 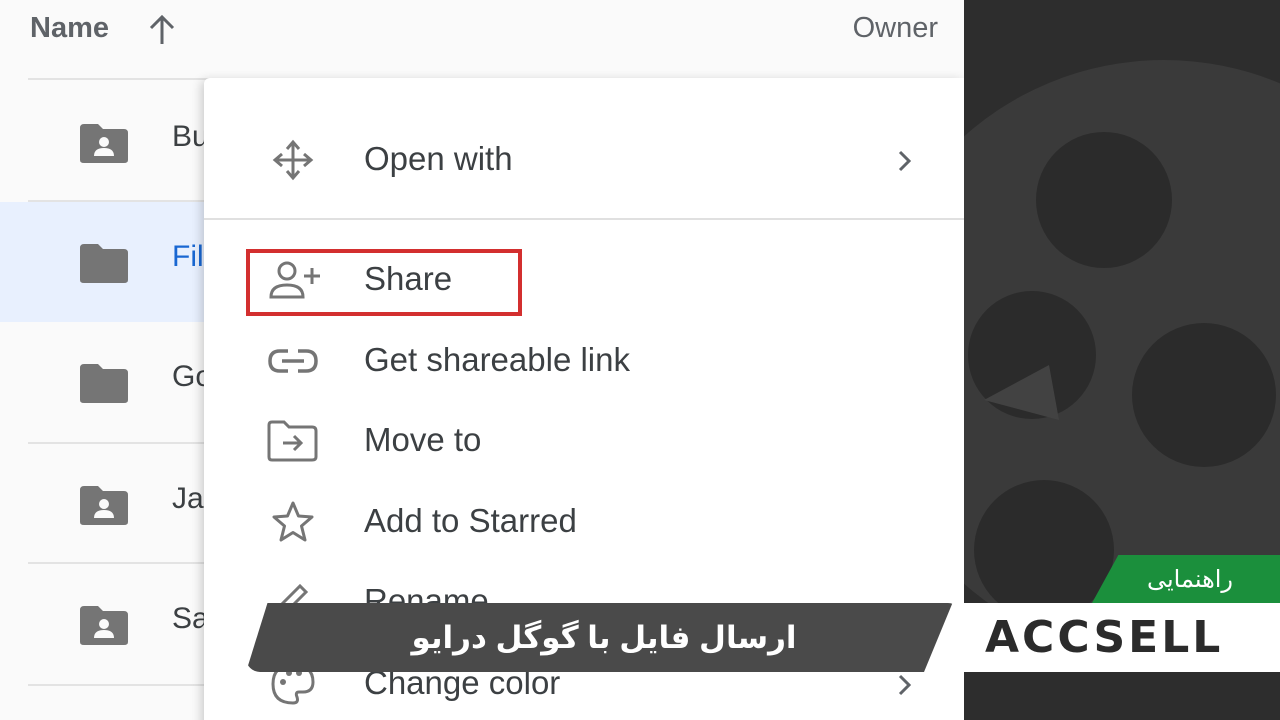 I want to click on menu-item-label: Move to, so click(x=423, y=439).